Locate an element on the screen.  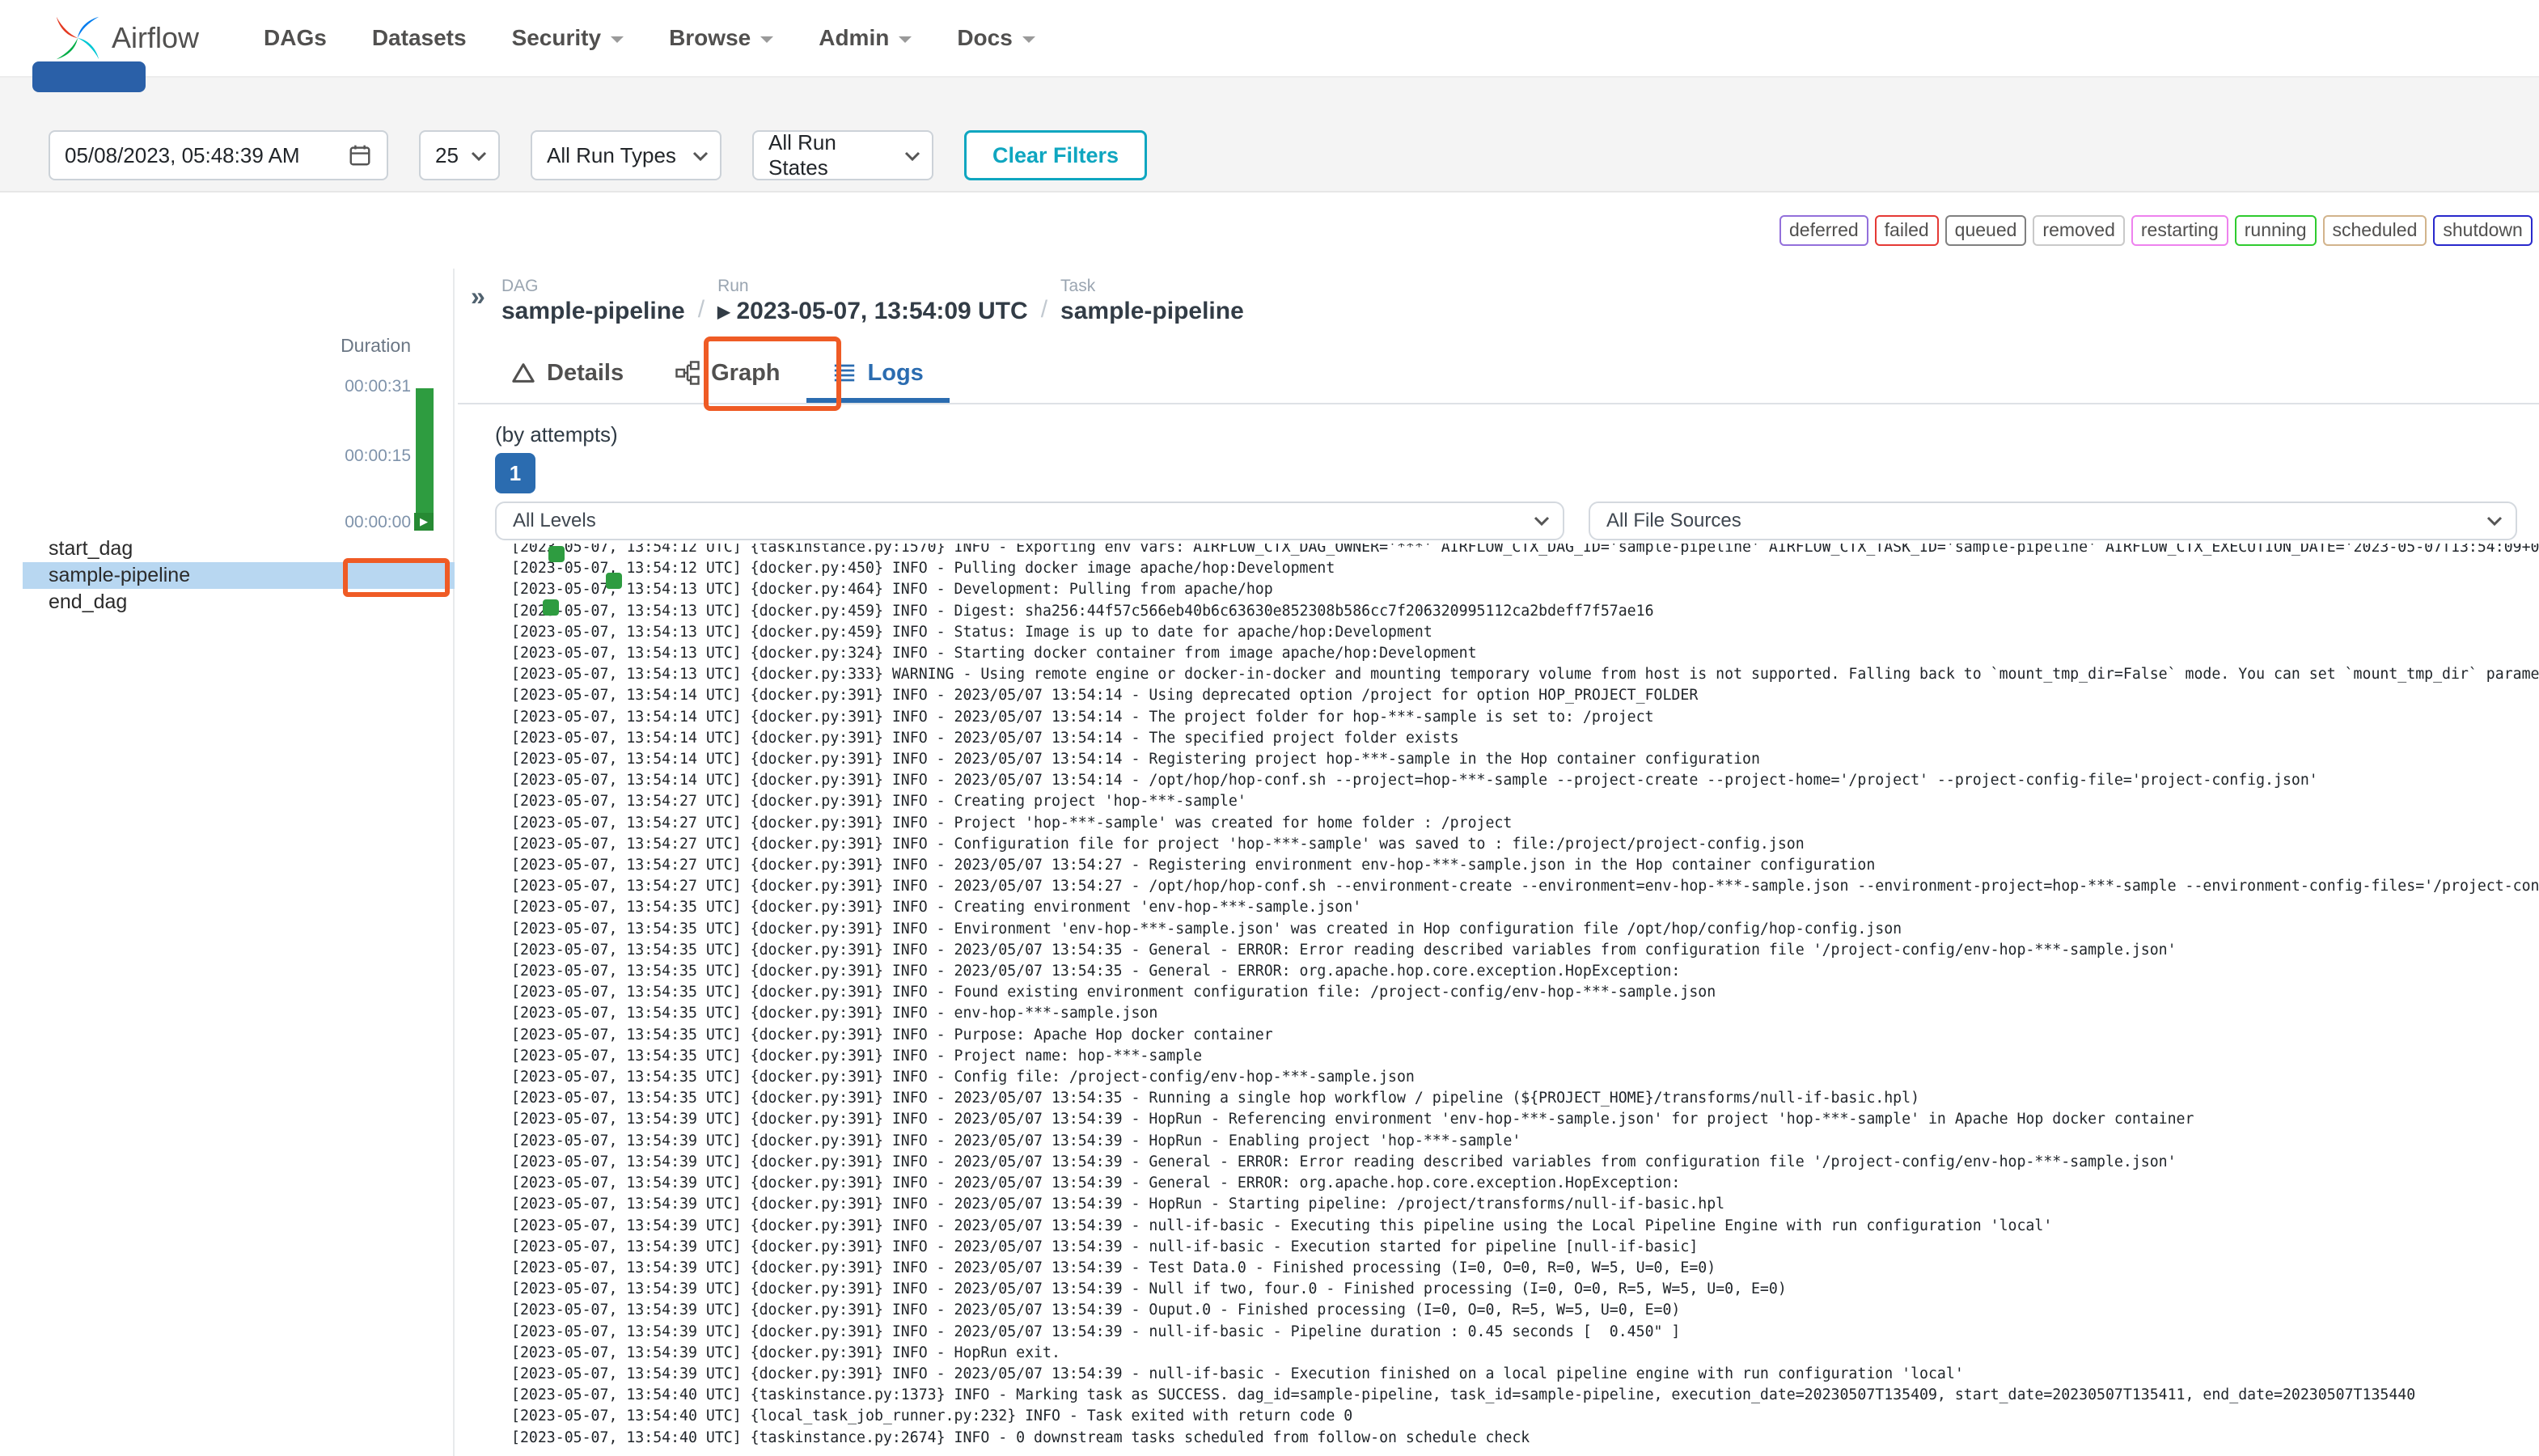
base-date-input: 05/08/2023, 05:48:39 AM is located at coordinates (218, 155).